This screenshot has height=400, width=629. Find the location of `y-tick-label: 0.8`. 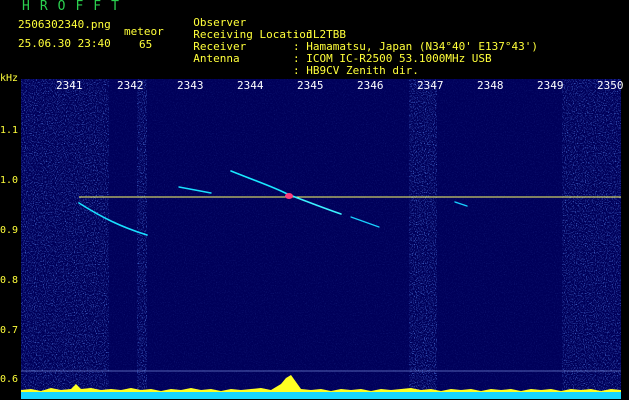

y-tick-label: 0.8 is located at coordinates (9, 280).